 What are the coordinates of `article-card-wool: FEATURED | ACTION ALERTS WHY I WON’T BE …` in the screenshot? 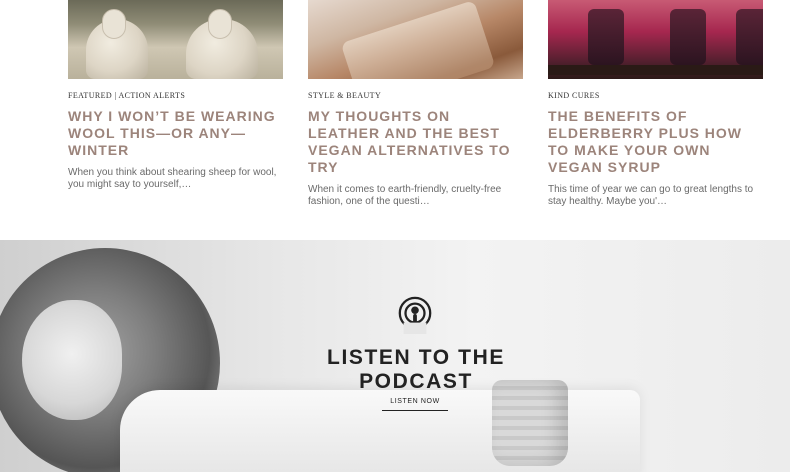 It's located at (175, 95).